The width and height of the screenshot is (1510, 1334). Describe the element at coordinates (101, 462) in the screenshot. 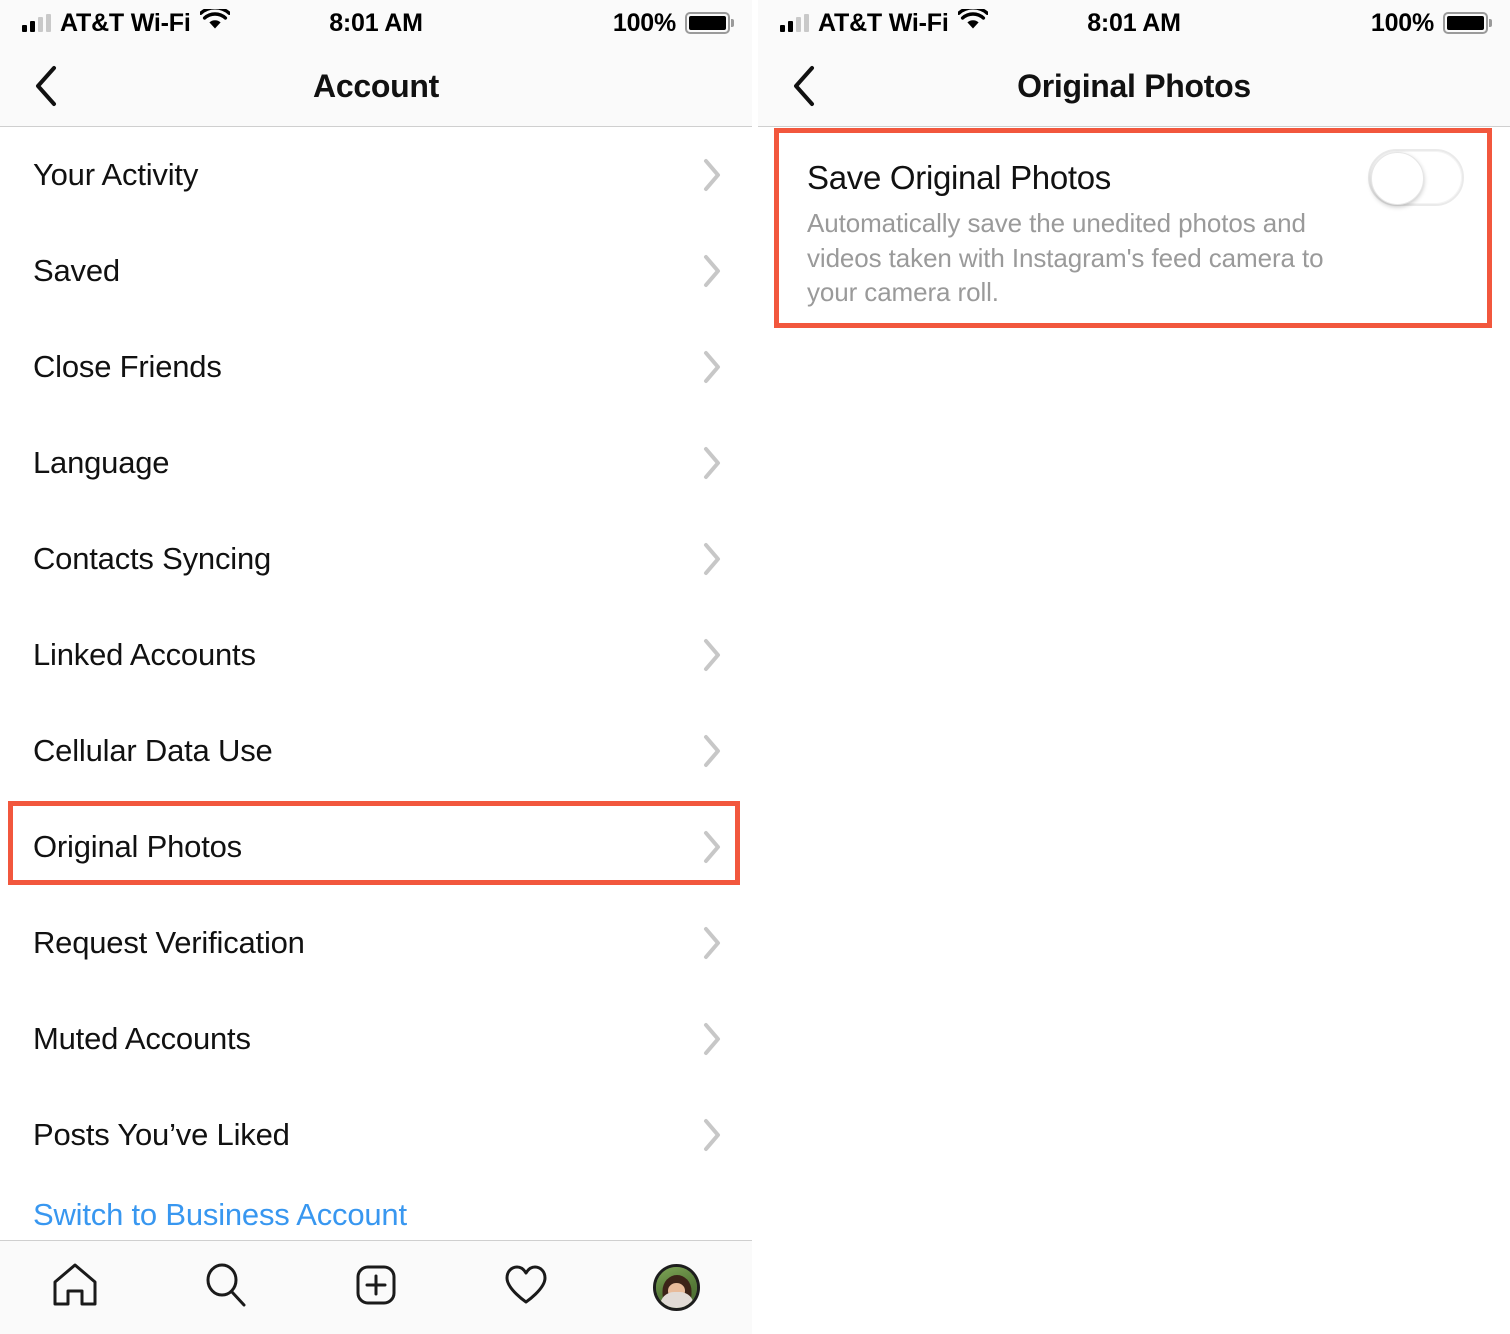

I see `list-item-label: Language` at that location.